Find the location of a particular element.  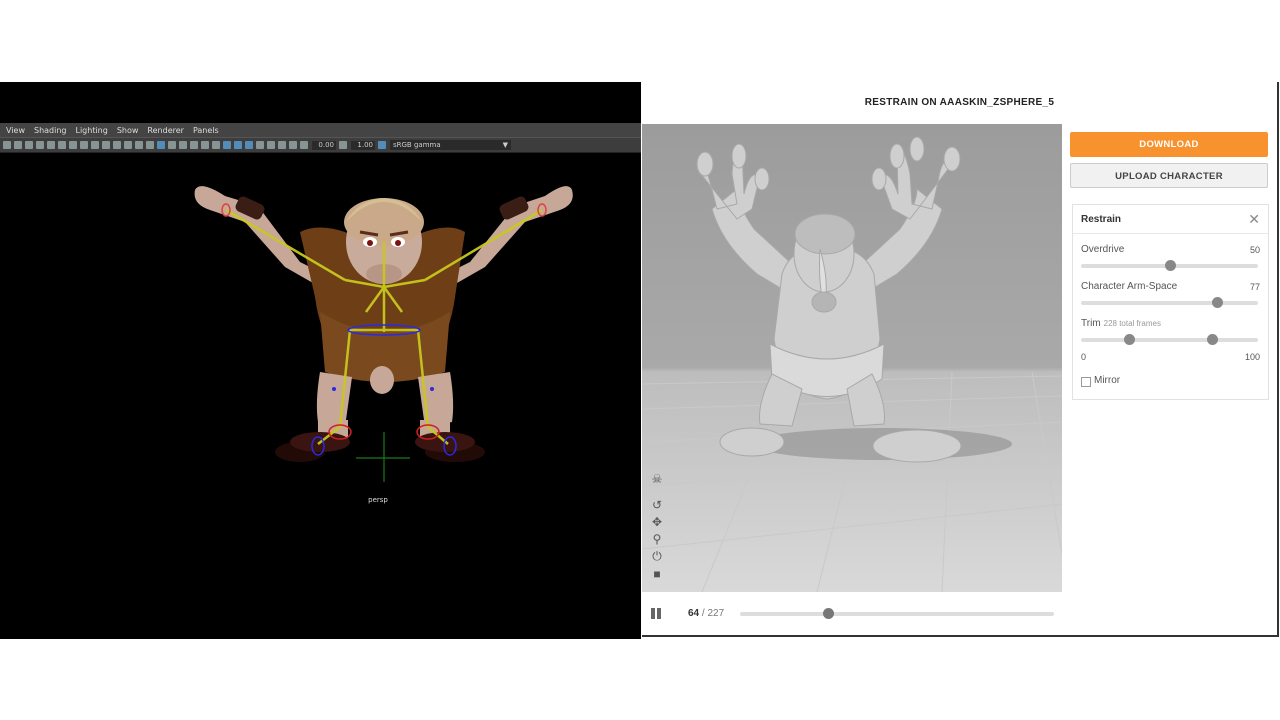

action-buttons: DOWNLOAD UPLOAD CHARACTER is located at coordinates (1169, 160).